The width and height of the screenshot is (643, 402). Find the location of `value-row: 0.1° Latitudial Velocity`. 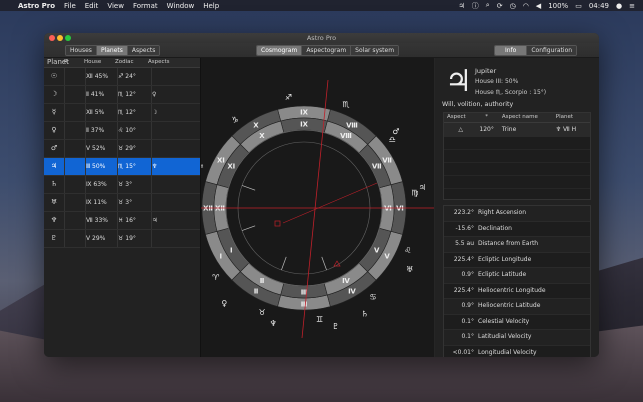

value-row: 0.1° Latitudial Velocity is located at coordinates (517, 338).